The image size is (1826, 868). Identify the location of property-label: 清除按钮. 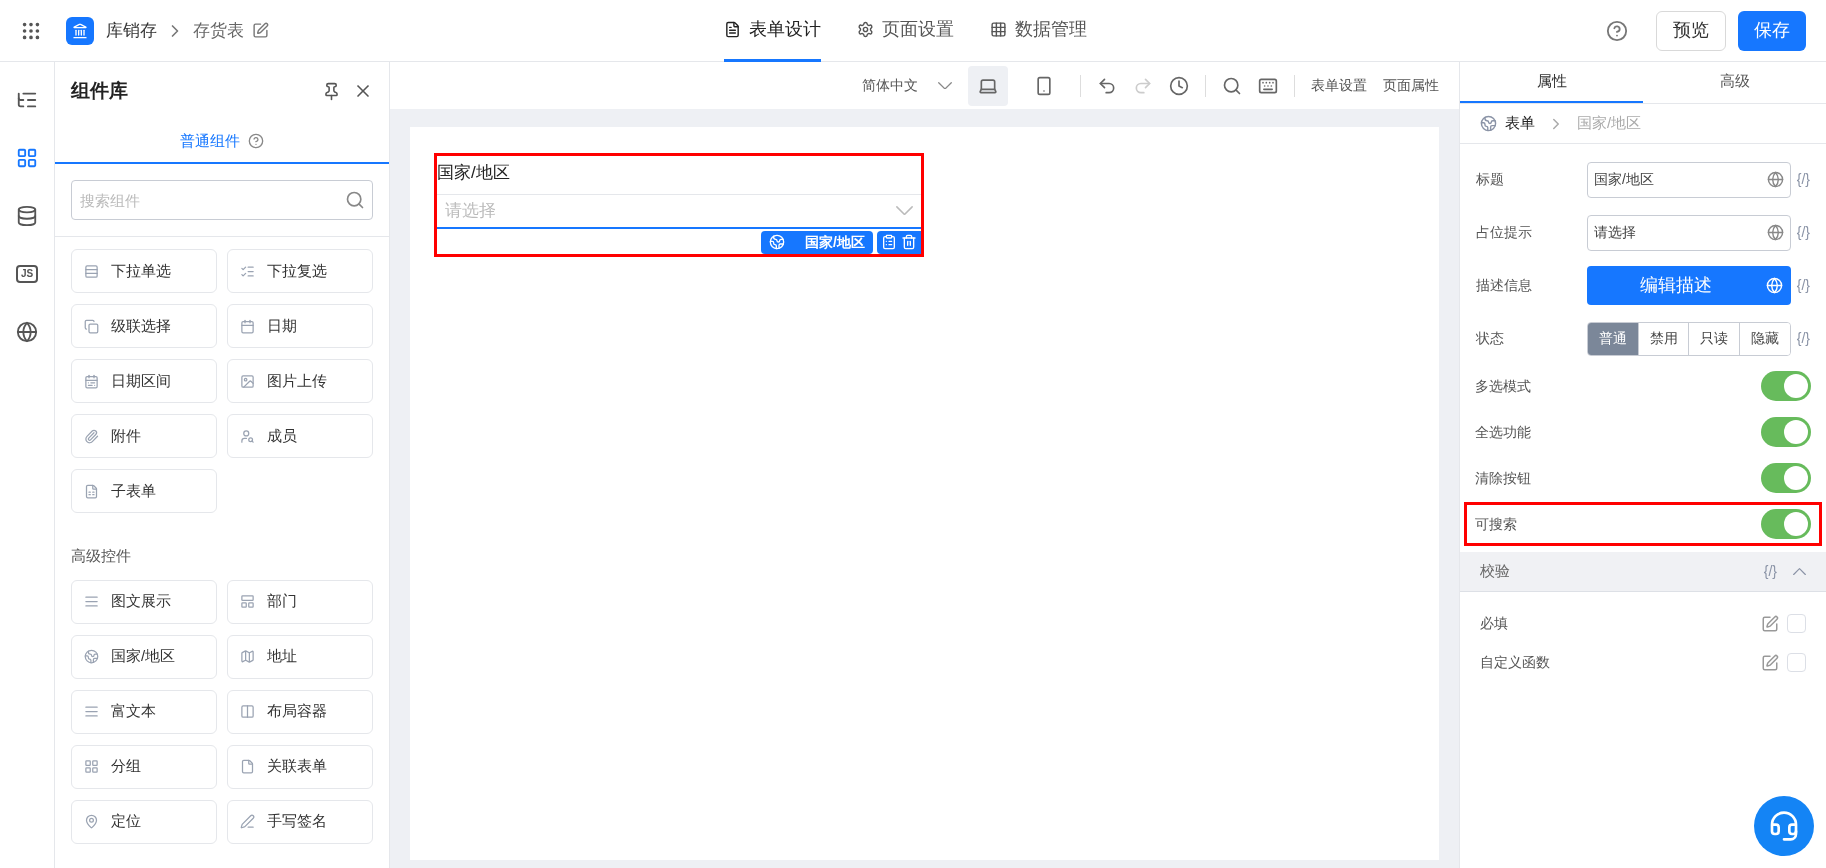
(1503, 478).